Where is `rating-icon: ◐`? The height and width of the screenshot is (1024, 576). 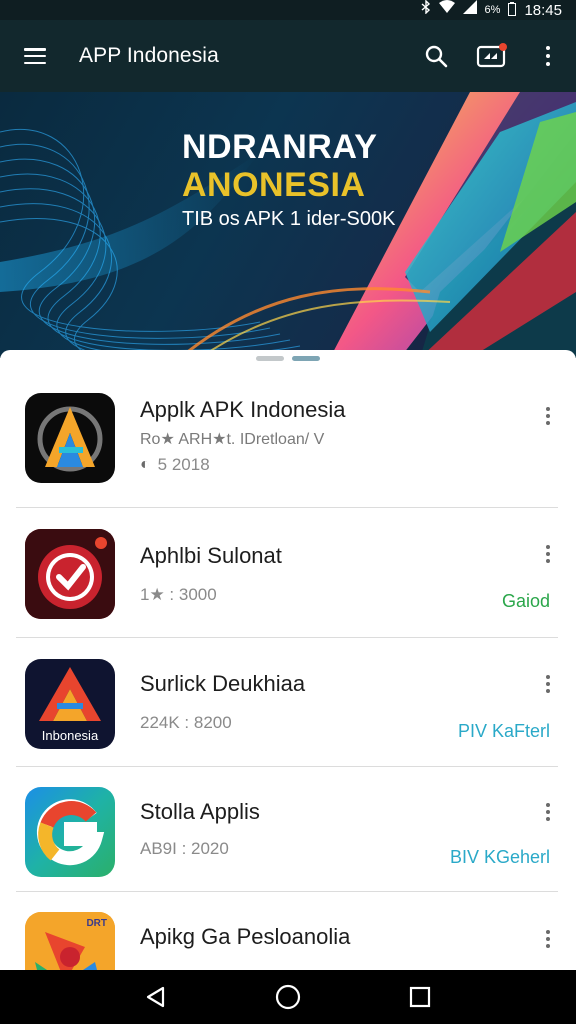 rating-icon: ◐ is located at coordinates (145, 464).